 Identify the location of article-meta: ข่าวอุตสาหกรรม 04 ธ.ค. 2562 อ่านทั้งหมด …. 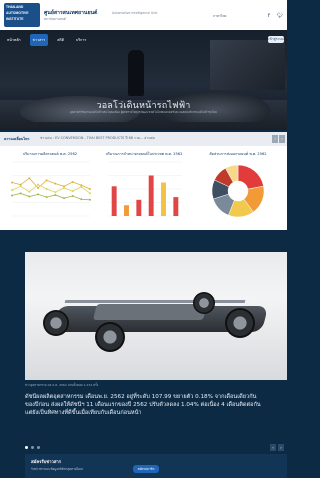
(62, 385).